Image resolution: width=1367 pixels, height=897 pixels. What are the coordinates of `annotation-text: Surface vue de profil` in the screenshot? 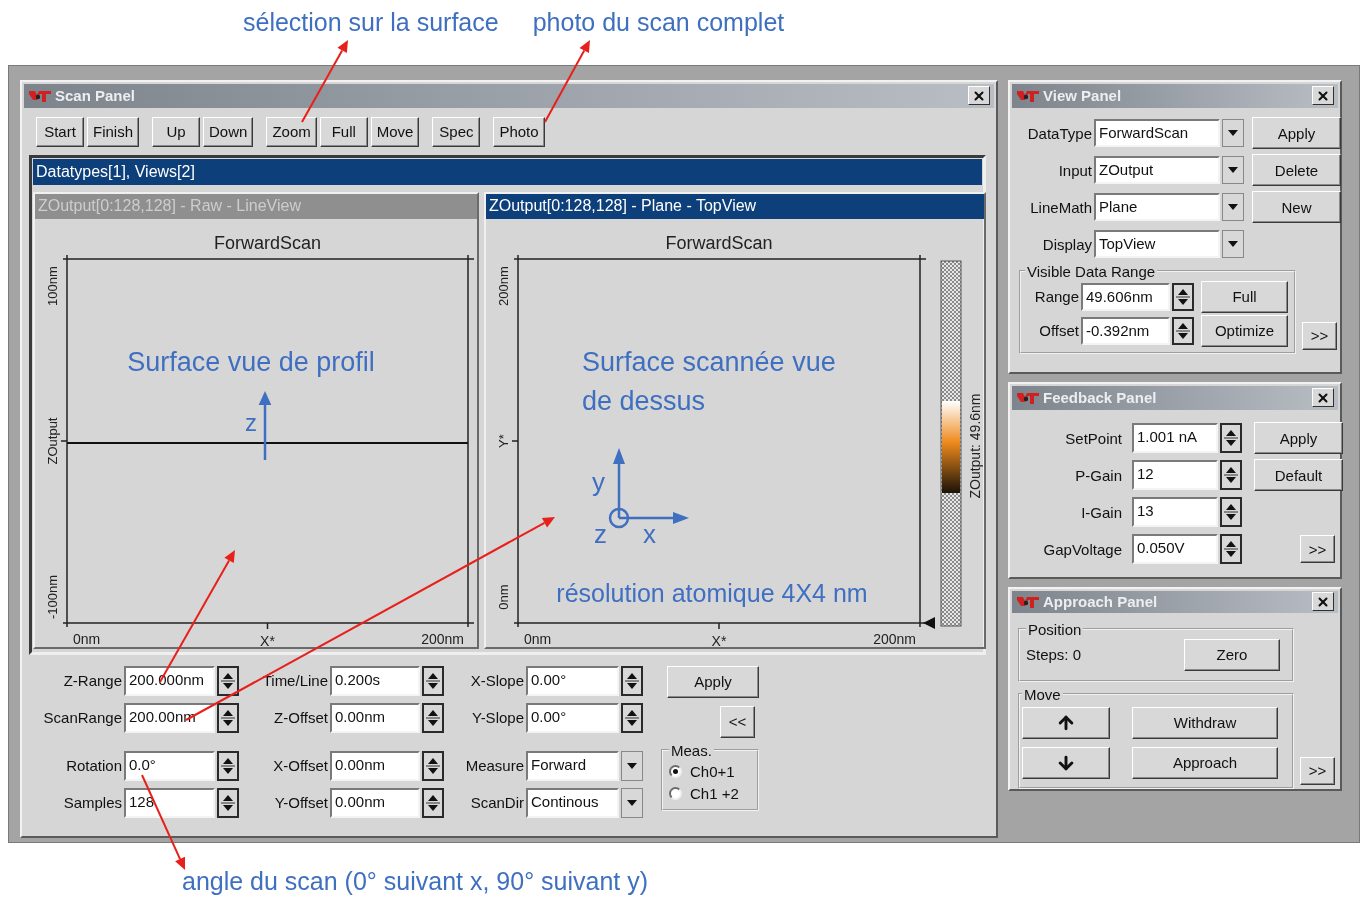 It's located at (251, 362).